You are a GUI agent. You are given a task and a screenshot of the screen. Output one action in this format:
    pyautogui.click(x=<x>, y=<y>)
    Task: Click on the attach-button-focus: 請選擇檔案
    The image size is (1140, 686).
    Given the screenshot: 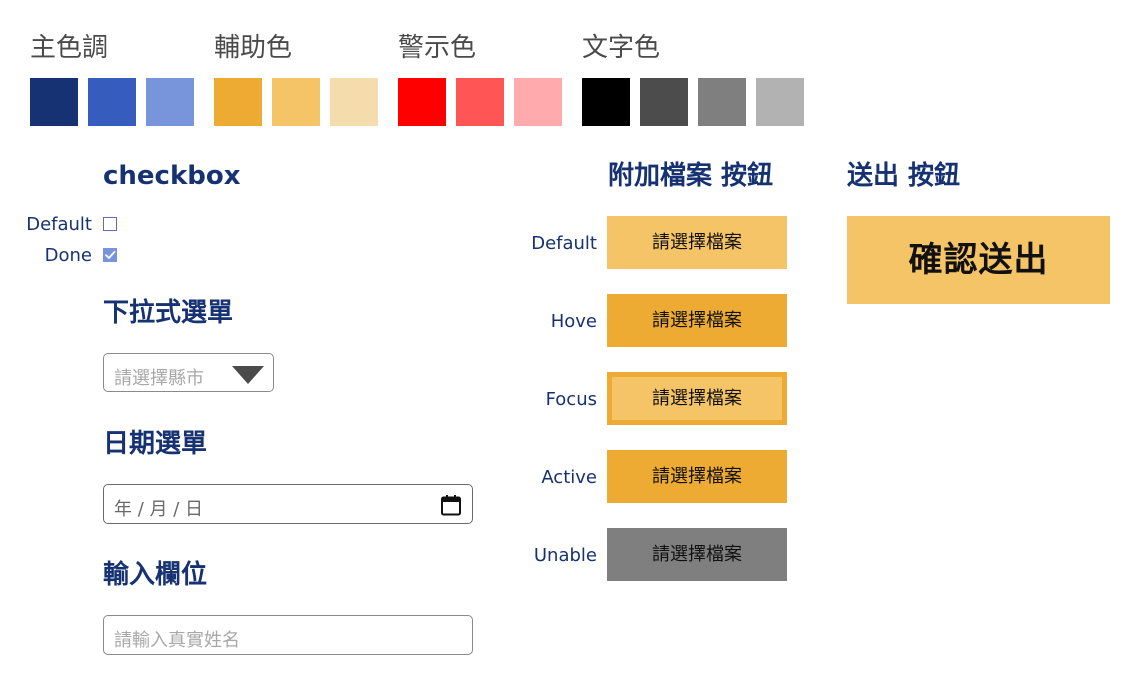 What is the action you would take?
    pyautogui.click(x=697, y=398)
    